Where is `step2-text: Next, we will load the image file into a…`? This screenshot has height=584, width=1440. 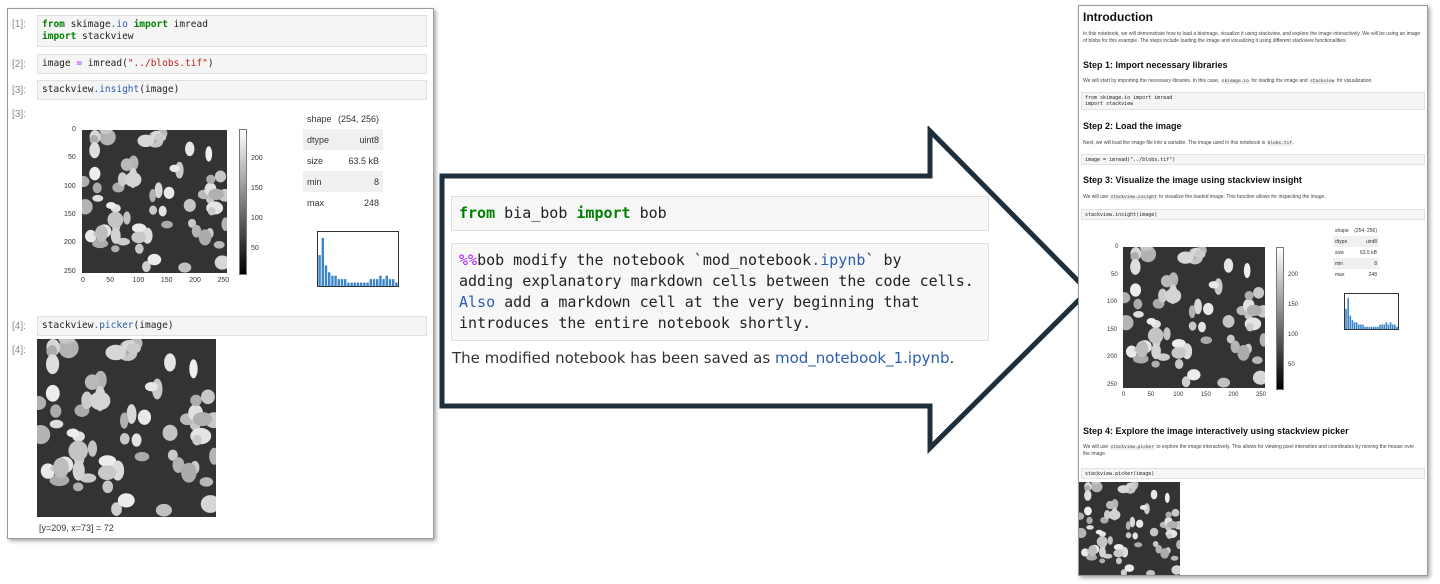 step2-text: Next, we will load the image file into a… is located at coordinates (1175, 143).